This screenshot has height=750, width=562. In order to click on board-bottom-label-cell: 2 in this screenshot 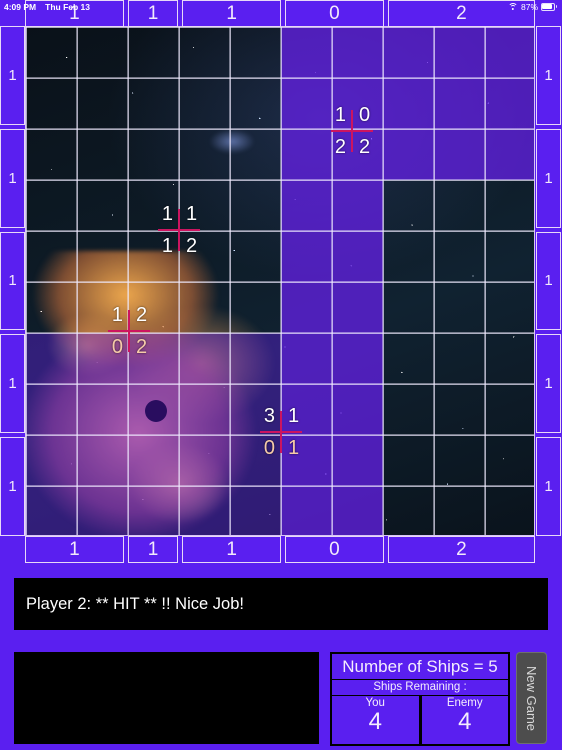, I will do `click(461, 549)`.